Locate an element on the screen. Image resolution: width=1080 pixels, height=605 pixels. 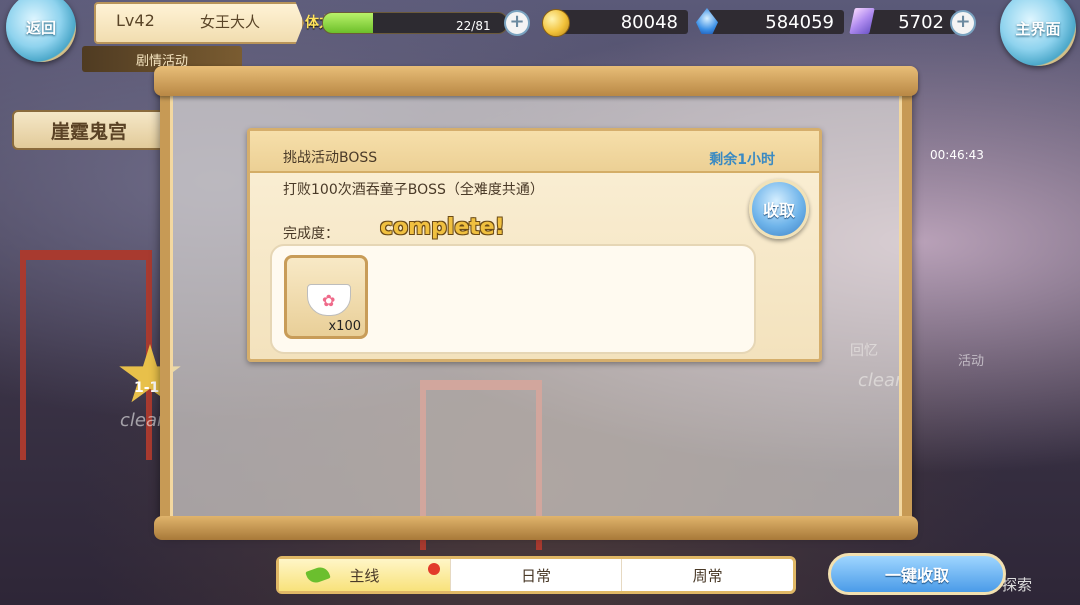
tab-main: 主线 is located at coordinates (365, 575).